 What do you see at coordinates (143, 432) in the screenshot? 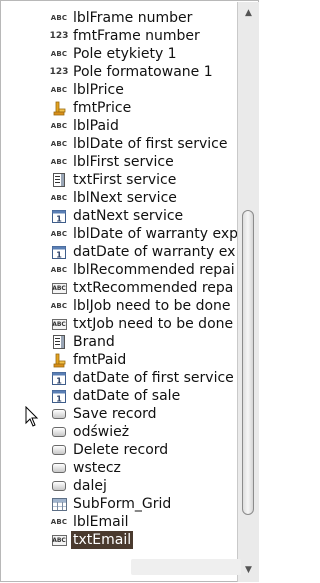
I see `list-item: odśwież` at bounding box center [143, 432].